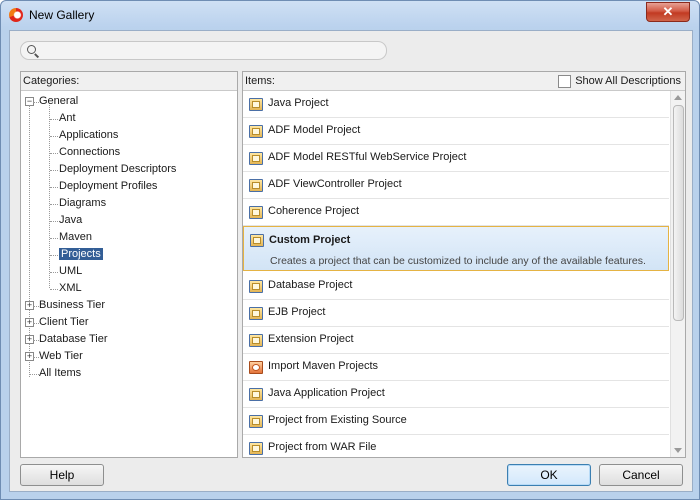 The height and width of the screenshot is (500, 700). What do you see at coordinates (456, 131) in the screenshot?
I see `list-item: ADF Model Project` at bounding box center [456, 131].